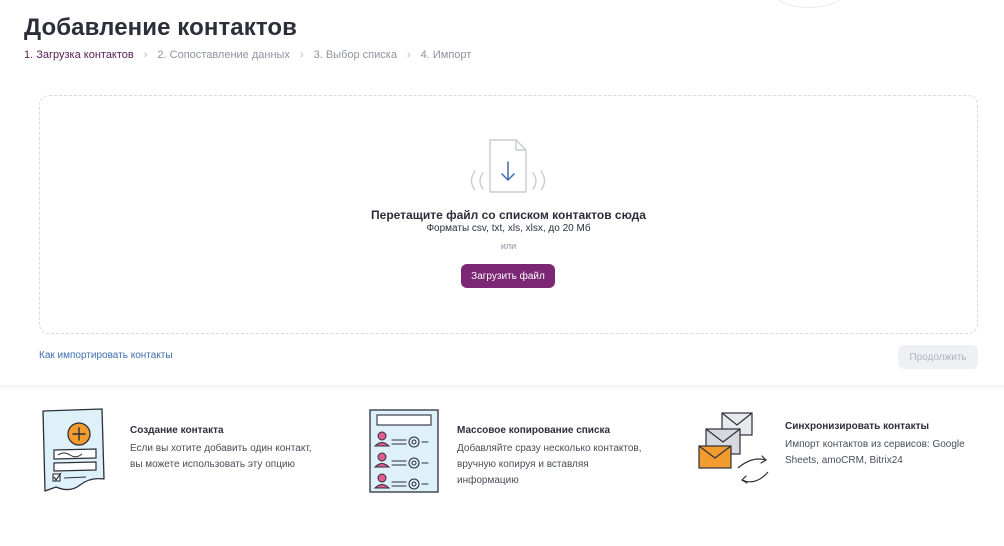  Describe the element at coordinates (857, 426) in the screenshot. I see `card-title: Синхронизировать контакты` at that location.